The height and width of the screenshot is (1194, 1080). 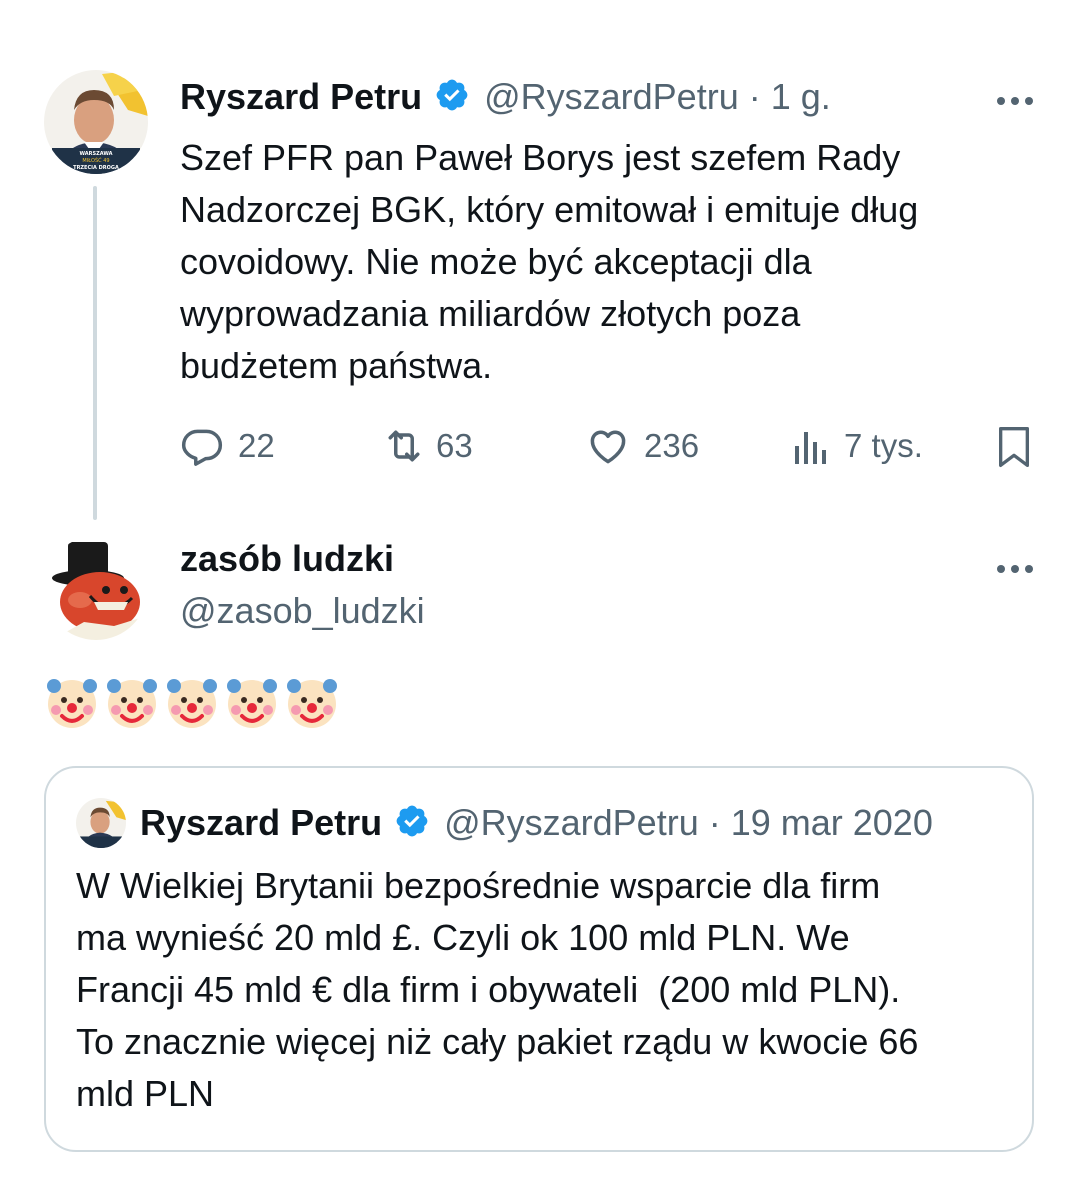 I want to click on reply-author-handle: @zasob_ludzki, so click(x=302, y=611).